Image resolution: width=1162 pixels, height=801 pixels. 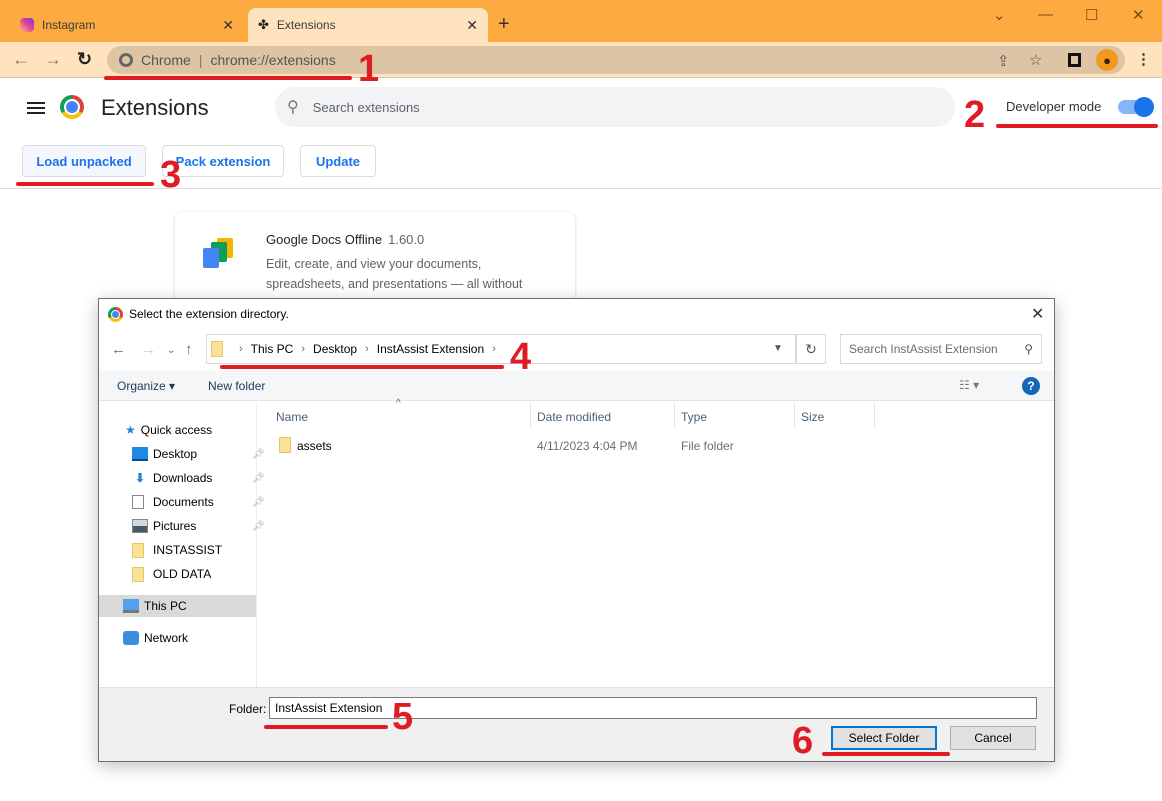 What do you see at coordinates (581, 21) in the screenshot?
I see `tab-strip: Instagram ✕ ✤ Extensions ✕ + ⌄ — ☐ ✕` at bounding box center [581, 21].